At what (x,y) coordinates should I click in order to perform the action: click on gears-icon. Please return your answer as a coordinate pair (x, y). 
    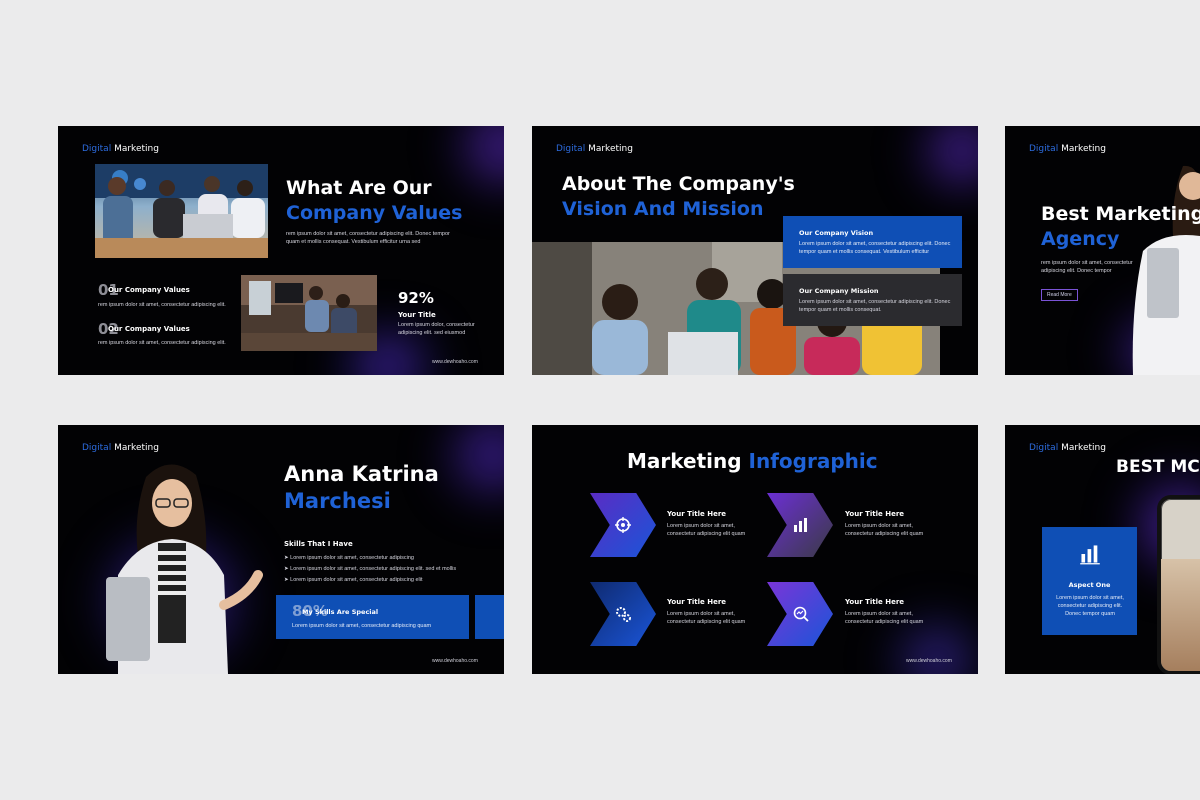
    Looking at the image, I should click on (623, 614).